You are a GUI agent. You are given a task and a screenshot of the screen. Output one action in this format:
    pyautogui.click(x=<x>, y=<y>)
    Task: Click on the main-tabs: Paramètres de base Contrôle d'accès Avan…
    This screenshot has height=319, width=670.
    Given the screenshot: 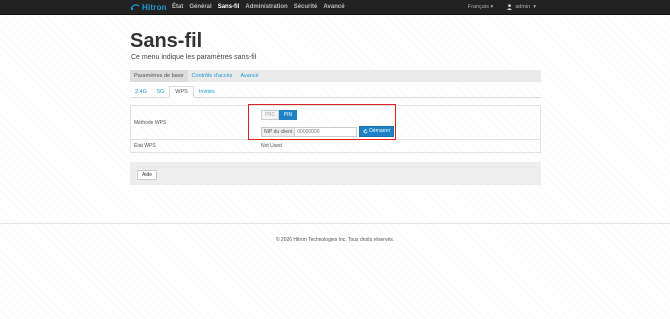 What is the action you would take?
    pyautogui.click(x=335, y=76)
    